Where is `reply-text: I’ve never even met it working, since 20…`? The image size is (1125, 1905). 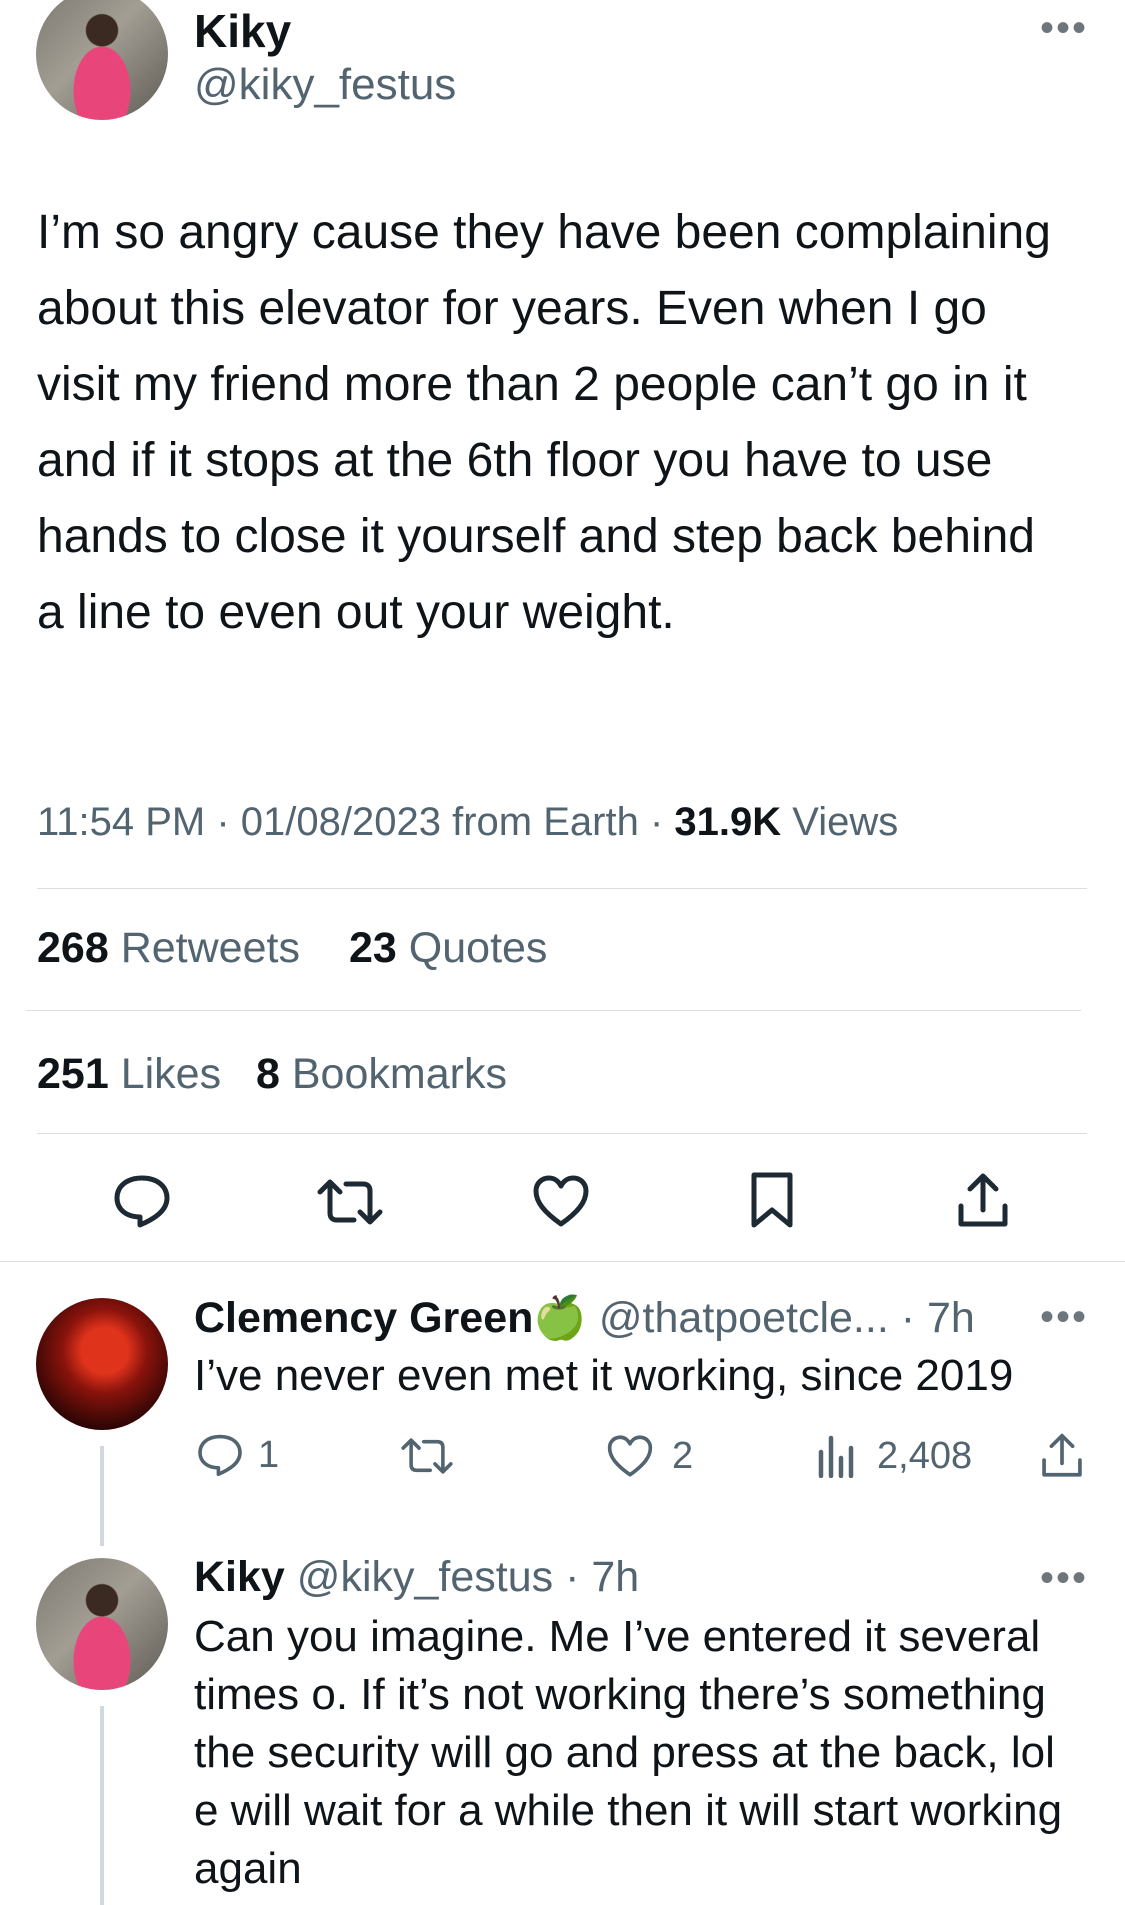 reply-text: I’ve never even met it working, since 20… is located at coordinates (604, 1375).